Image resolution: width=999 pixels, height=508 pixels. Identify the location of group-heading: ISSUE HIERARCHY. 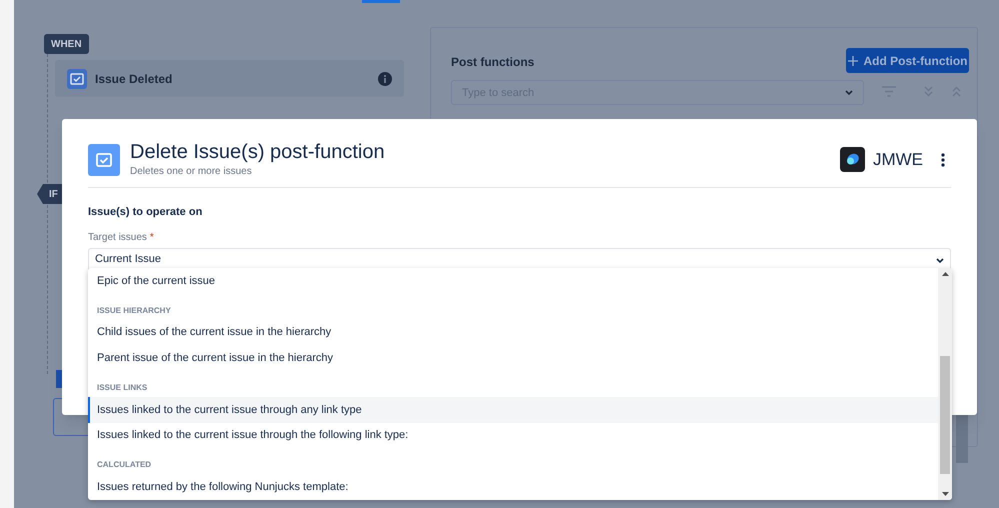
(134, 310).